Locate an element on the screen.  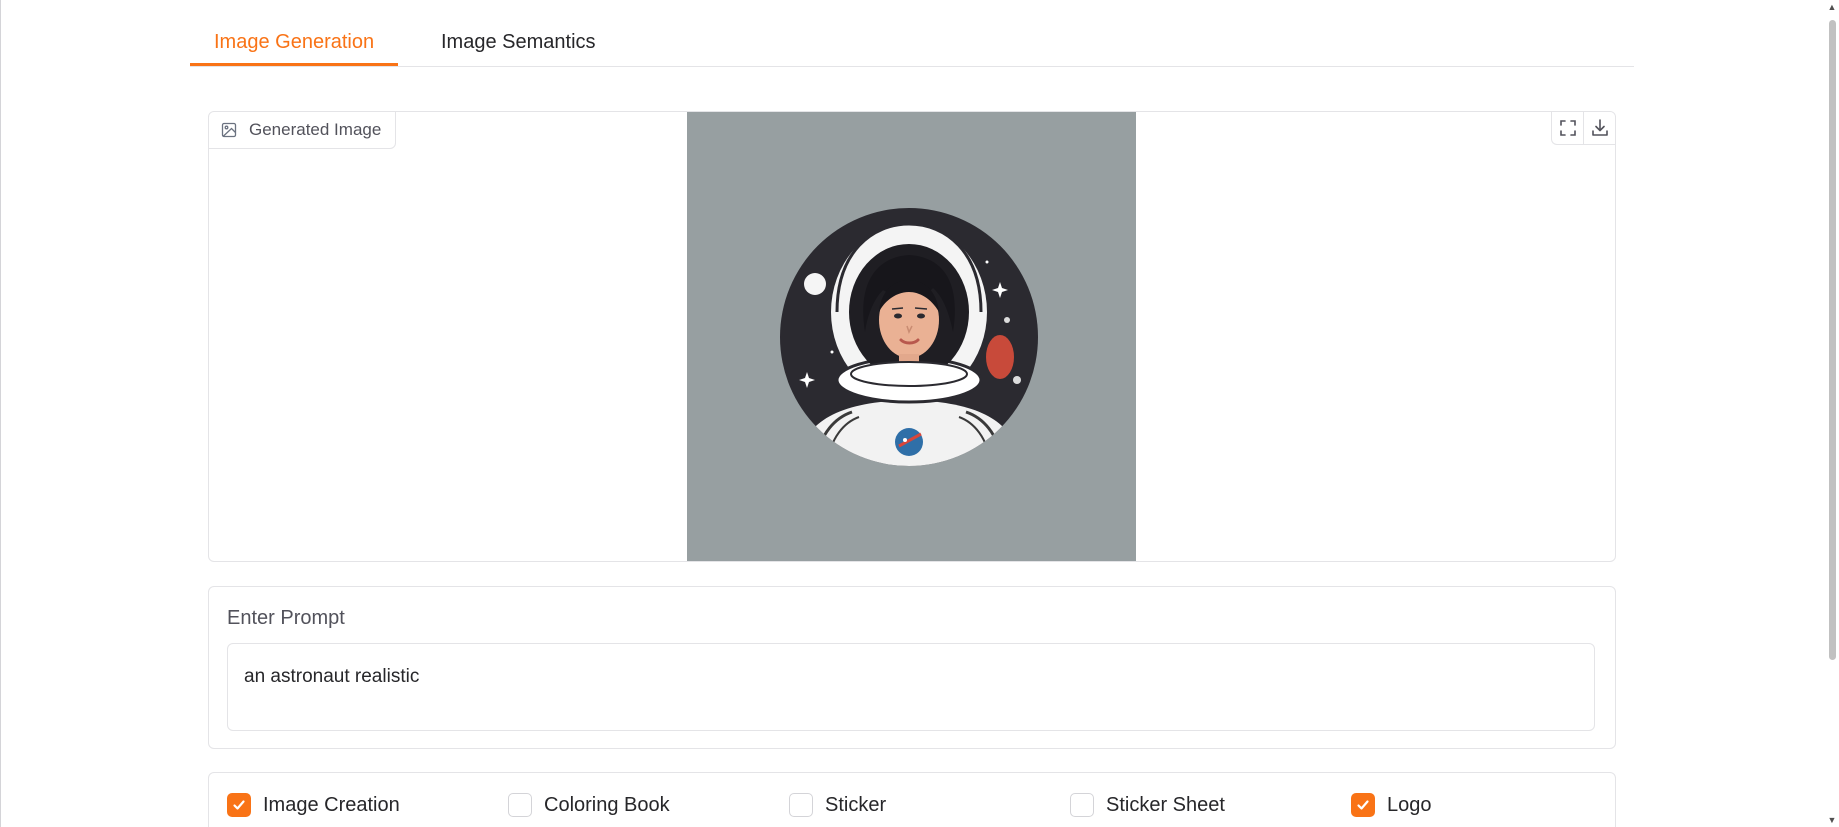
page-scrollbar: ▲ ▼ is located at coordinates (1832, 413).